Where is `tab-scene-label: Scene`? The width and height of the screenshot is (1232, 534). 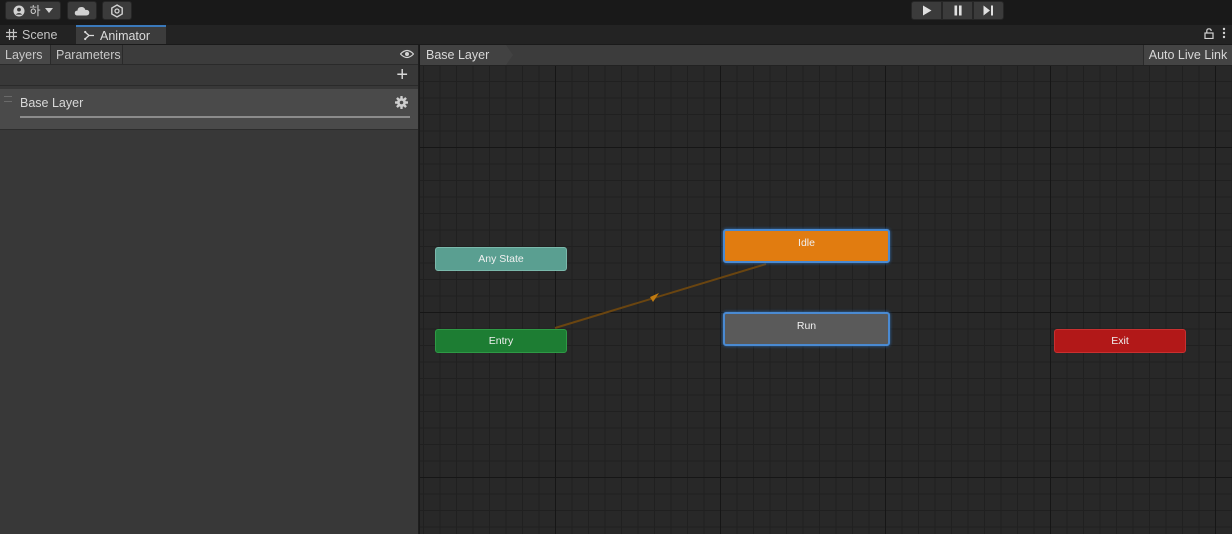 tab-scene-label: Scene is located at coordinates (40, 34).